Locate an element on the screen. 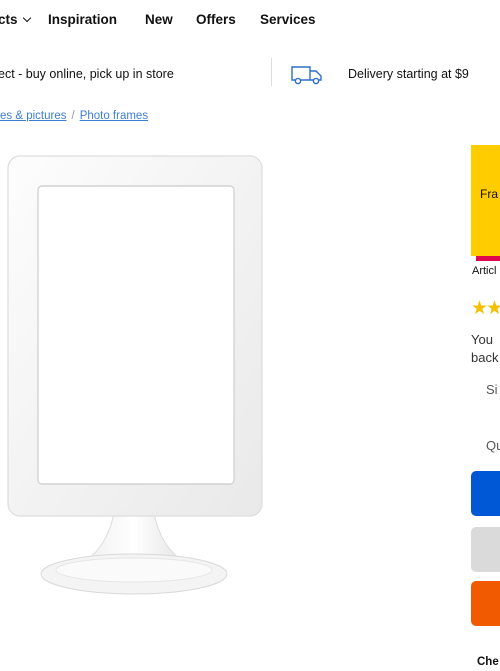  nav-item-offers: Offers is located at coordinates (216, 19).